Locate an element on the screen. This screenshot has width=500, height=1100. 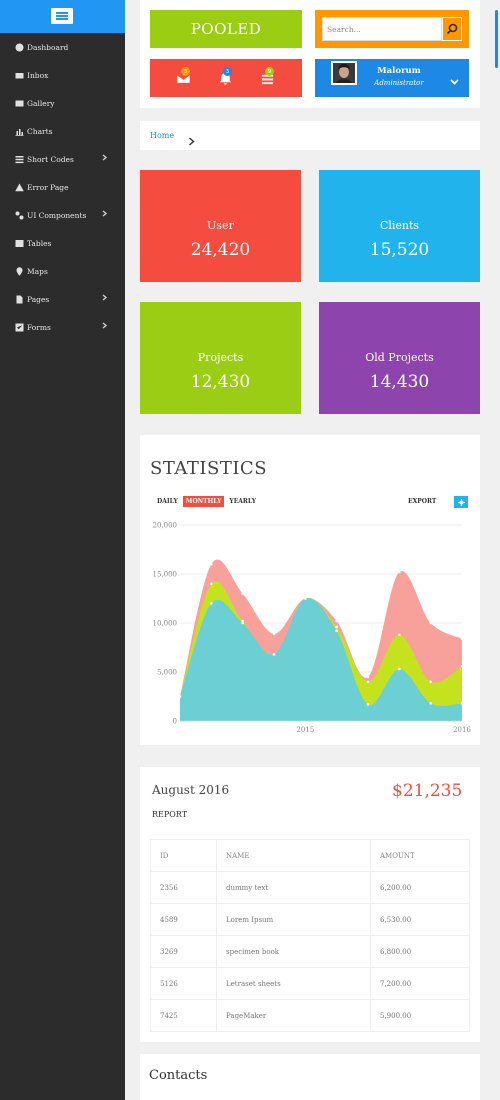
sidebar-item-ui-components: UI Components is located at coordinates (62, 215).